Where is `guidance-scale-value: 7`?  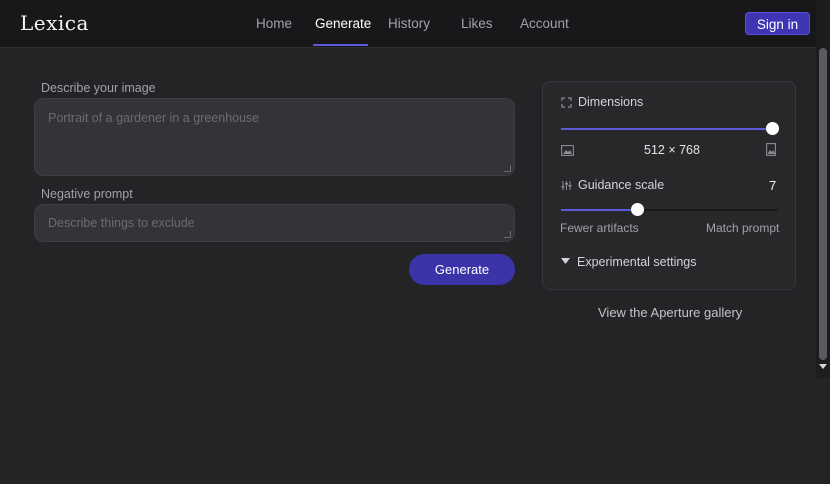 guidance-scale-value: 7 is located at coordinates (773, 185).